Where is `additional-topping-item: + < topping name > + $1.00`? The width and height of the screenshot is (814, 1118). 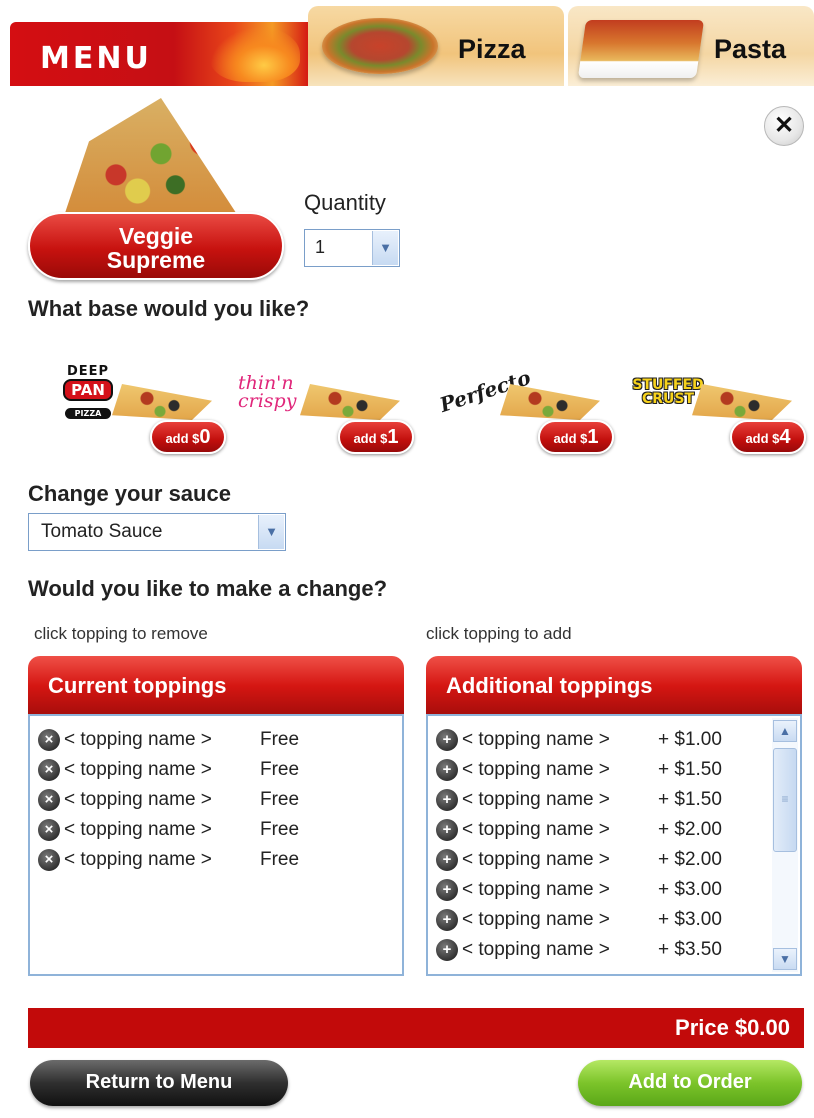 additional-topping-item: + < topping name > + $1.00 is located at coordinates (579, 740).